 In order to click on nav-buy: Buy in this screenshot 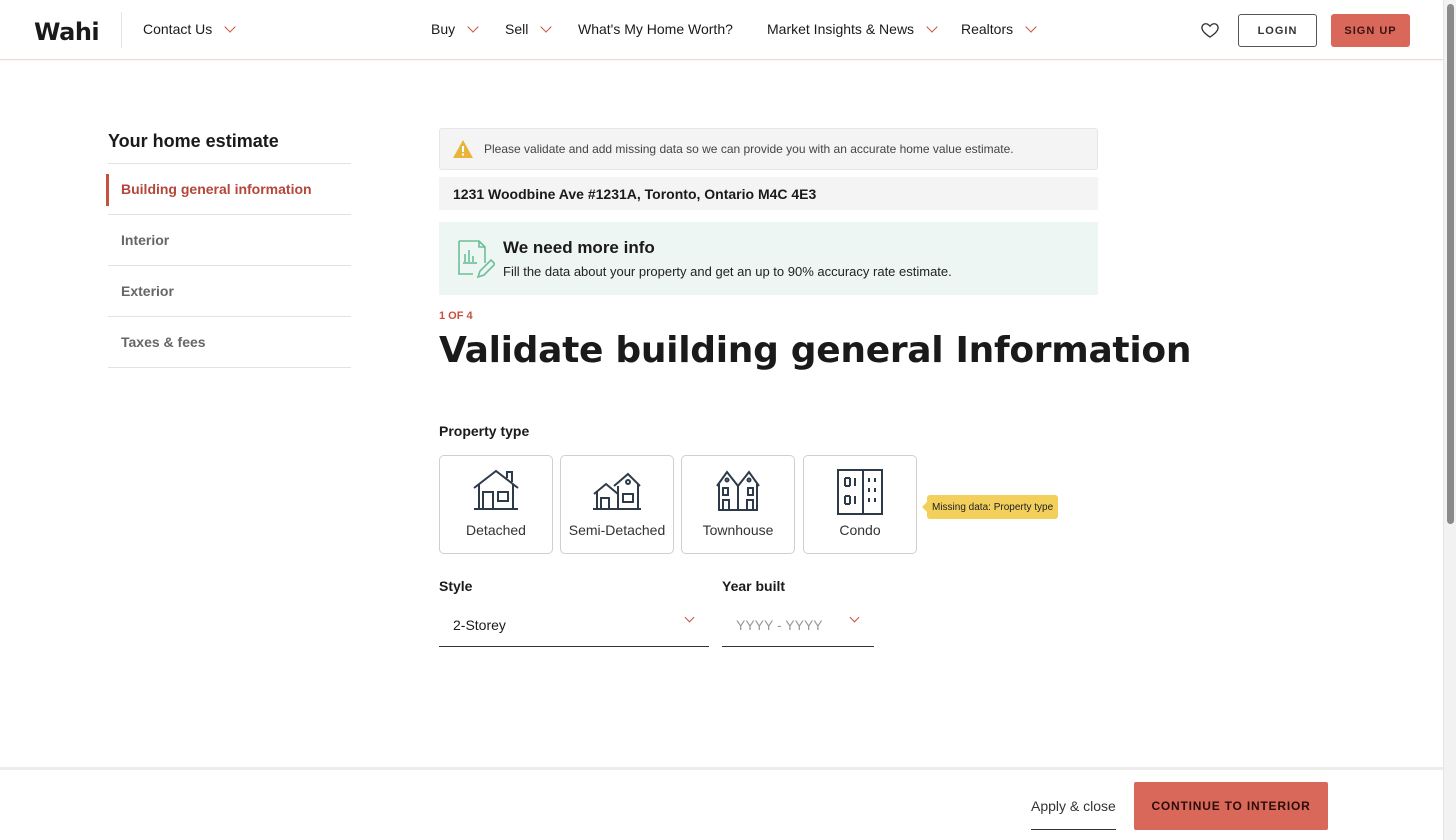, I will do `click(455, 29)`.